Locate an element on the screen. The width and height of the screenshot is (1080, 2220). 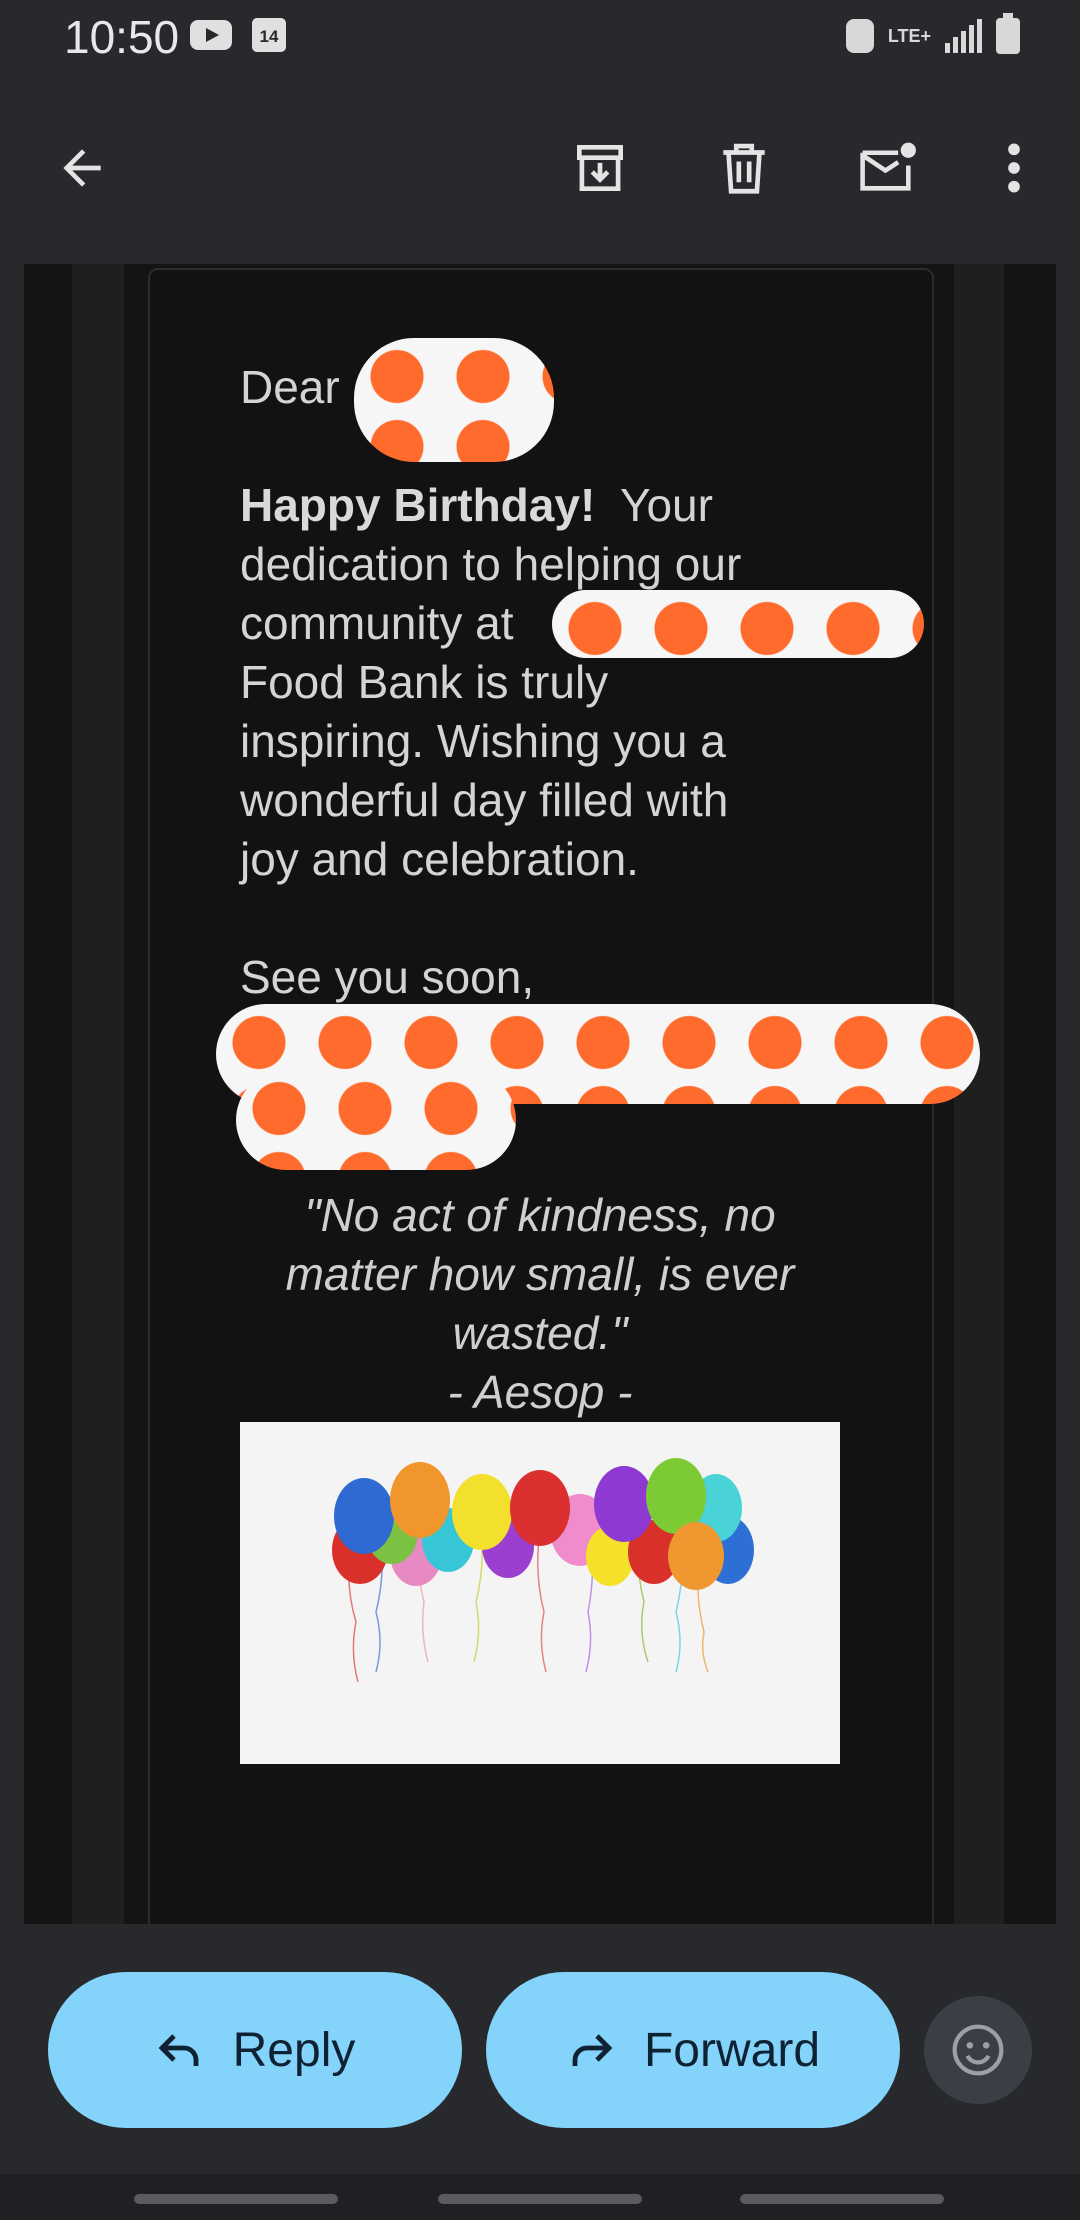
nav-gesture-right is located at coordinates (842, 2199).